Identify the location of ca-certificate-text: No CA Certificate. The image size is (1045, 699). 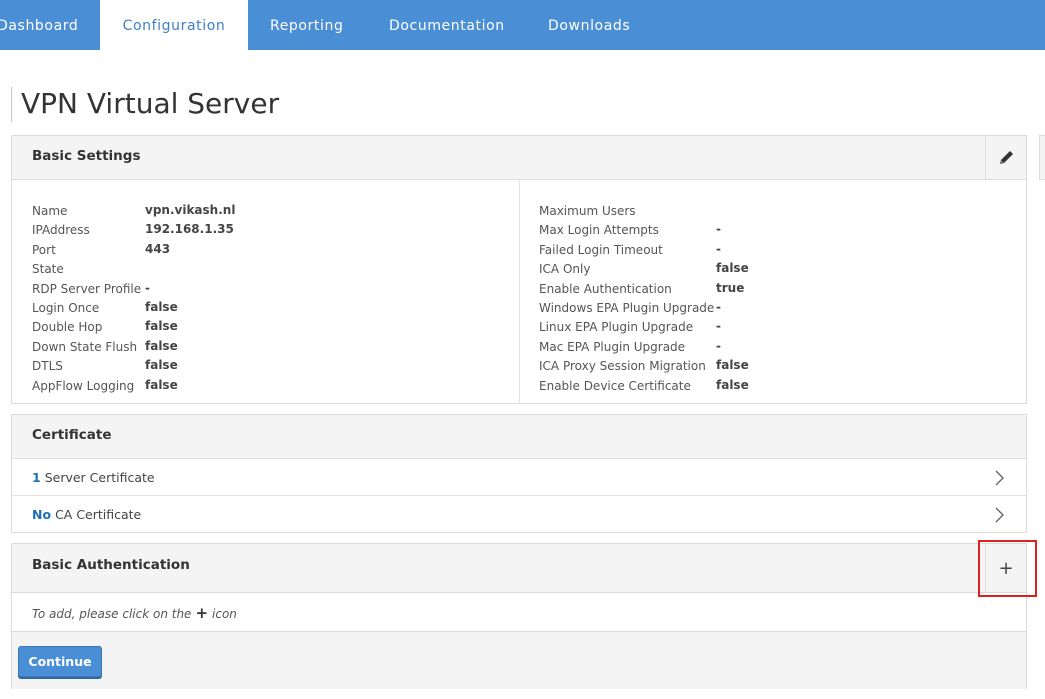
(86, 514).